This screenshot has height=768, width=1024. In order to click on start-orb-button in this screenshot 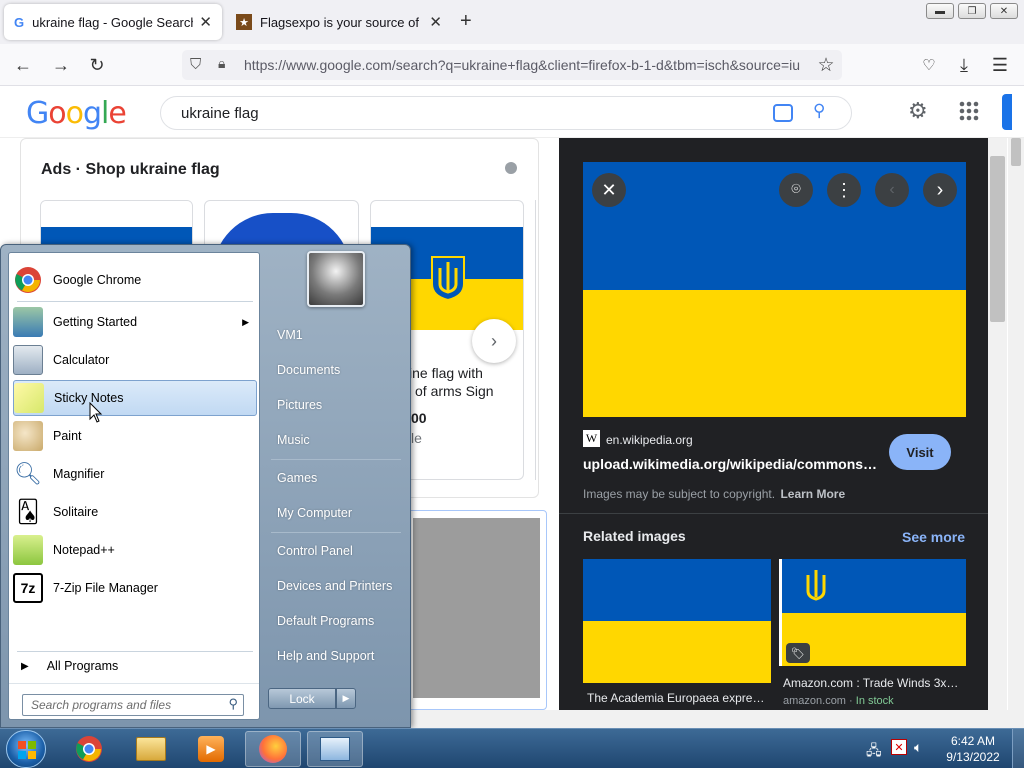, I will do `click(26, 749)`.